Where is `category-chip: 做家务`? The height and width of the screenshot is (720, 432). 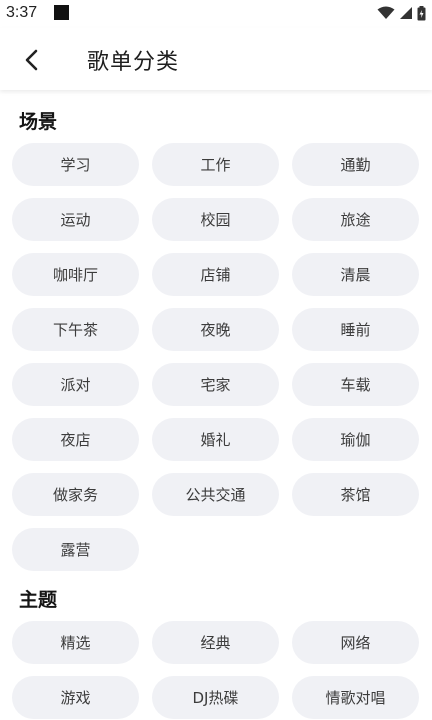
category-chip: 做家务 is located at coordinates (75, 494).